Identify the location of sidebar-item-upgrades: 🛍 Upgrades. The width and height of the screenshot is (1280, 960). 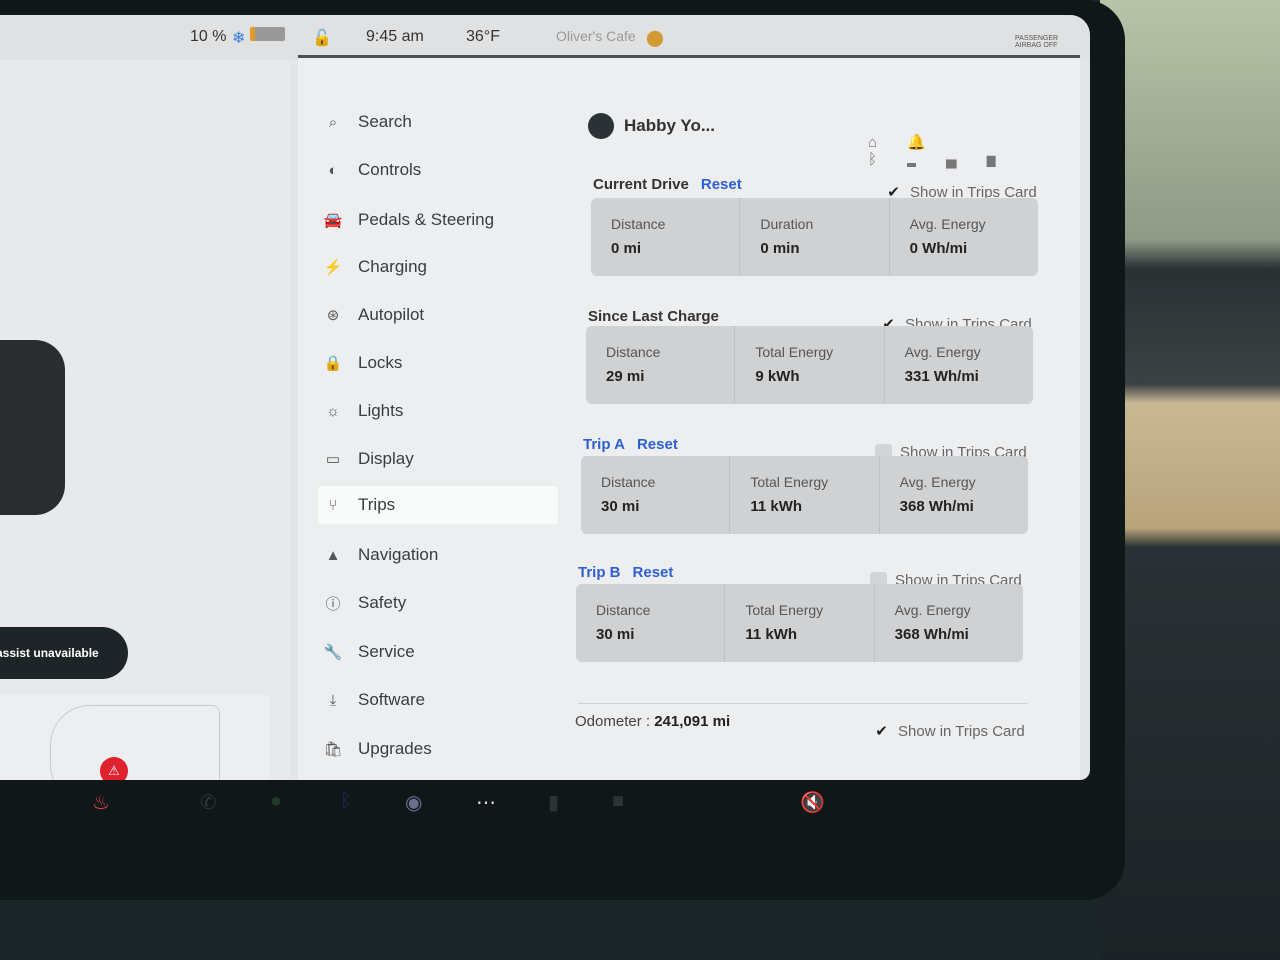
(438, 749).